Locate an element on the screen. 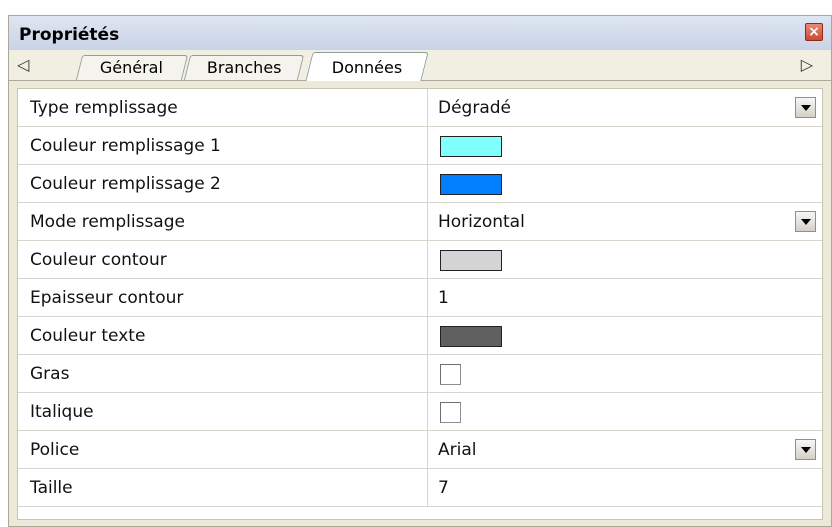 The height and width of the screenshot is (527, 832). outline-width-field: 1 is located at coordinates (625, 297).